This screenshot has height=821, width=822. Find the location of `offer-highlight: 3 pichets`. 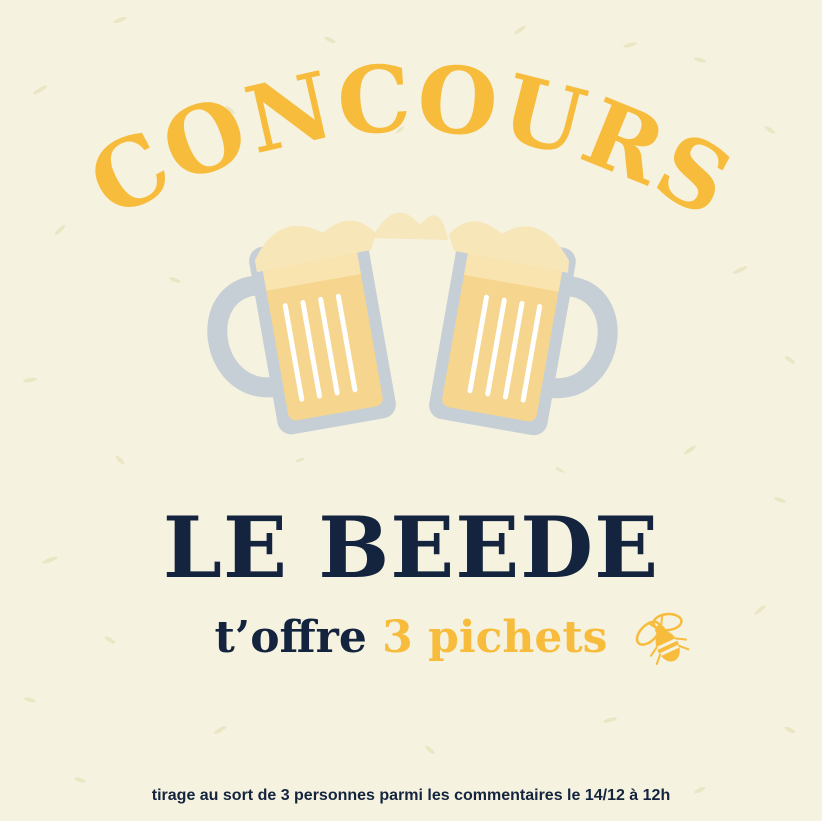

offer-highlight: 3 pichets is located at coordinates (495, 637).